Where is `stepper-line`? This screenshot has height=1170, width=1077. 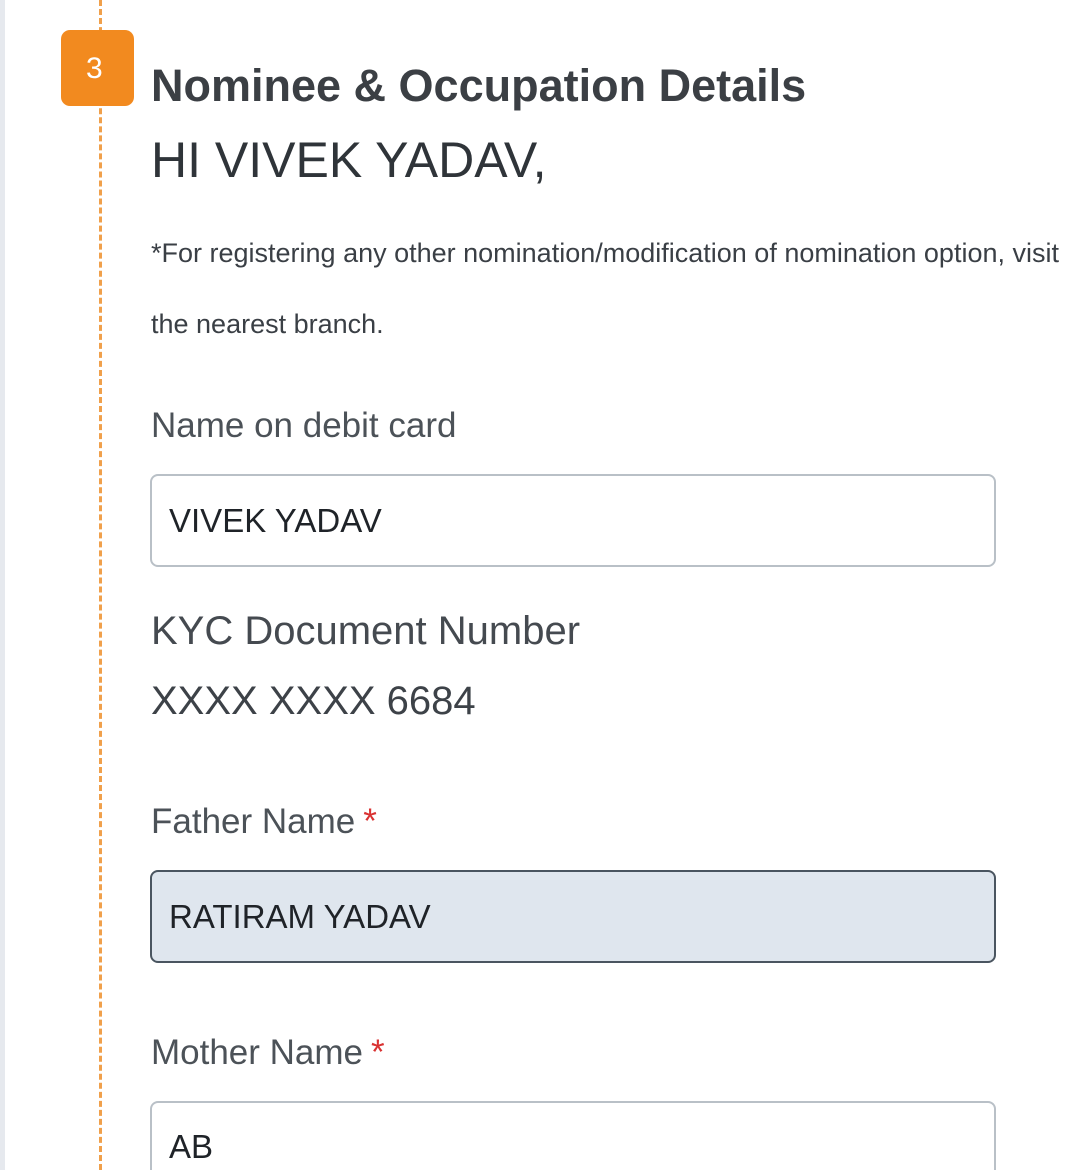
stepper-line is located at coordinates (100, 585).